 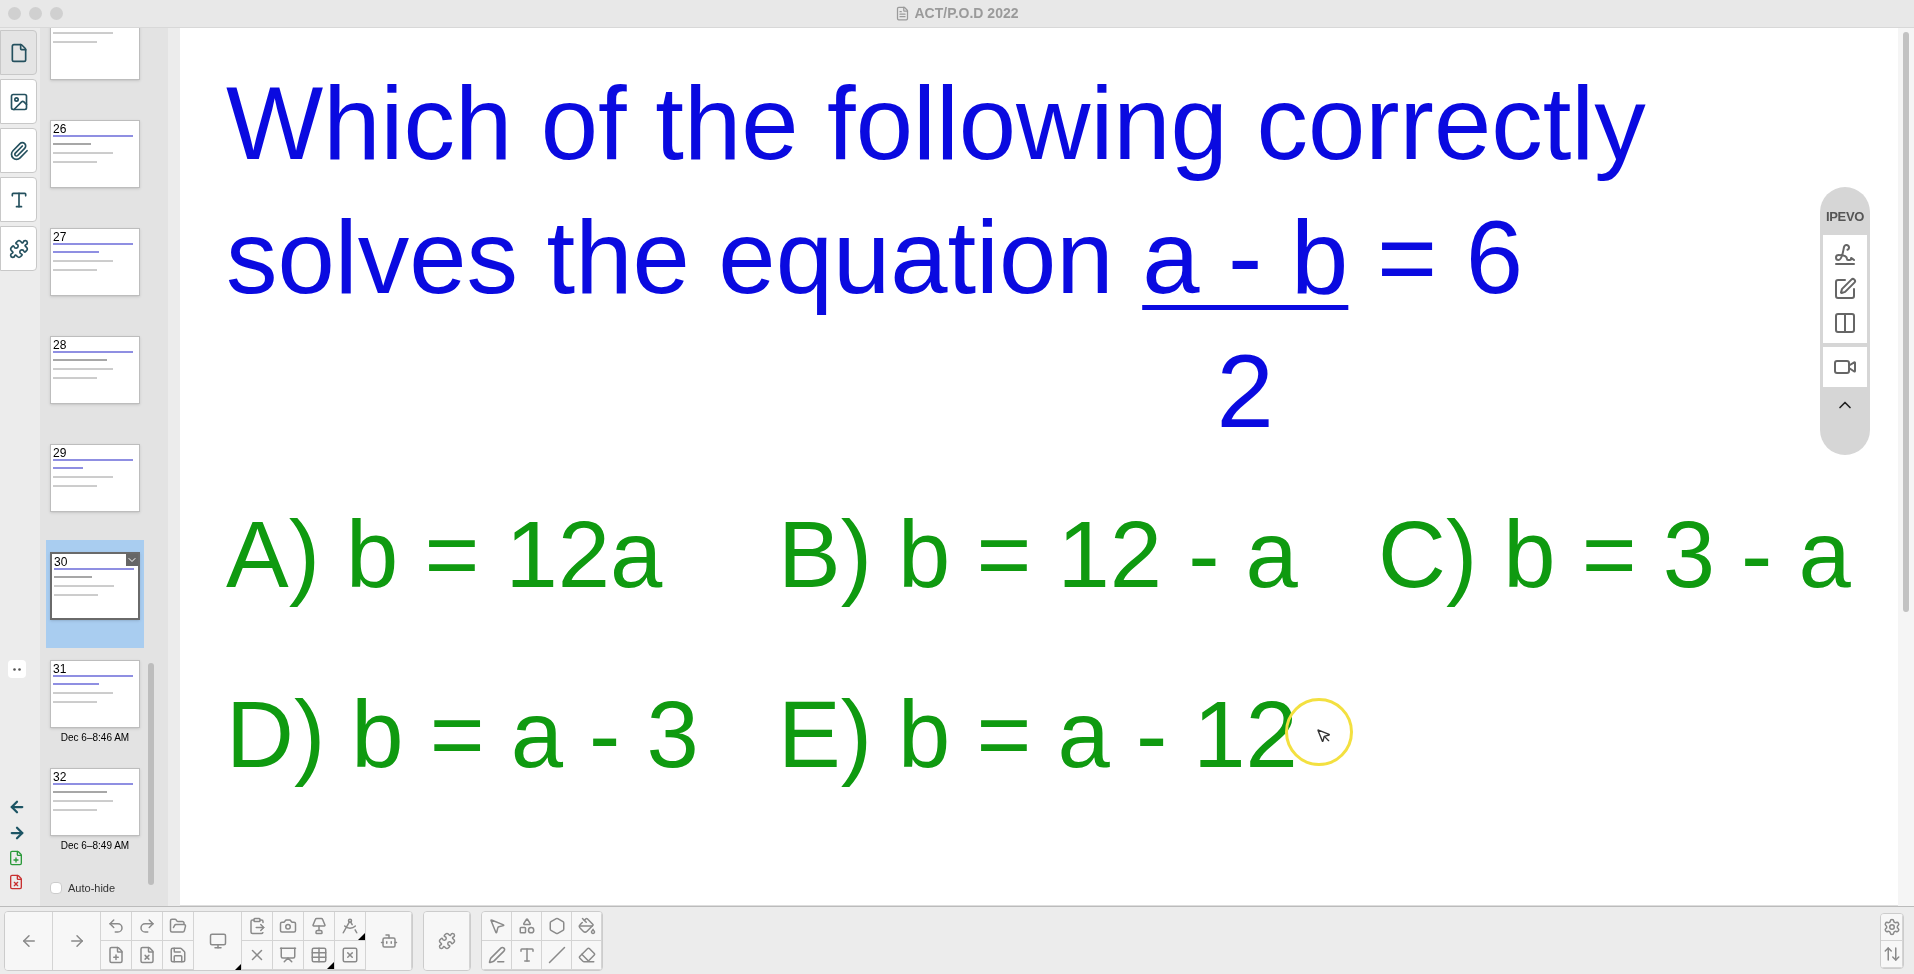 I want to click on next-page-icon, so click(x=17, y=833).